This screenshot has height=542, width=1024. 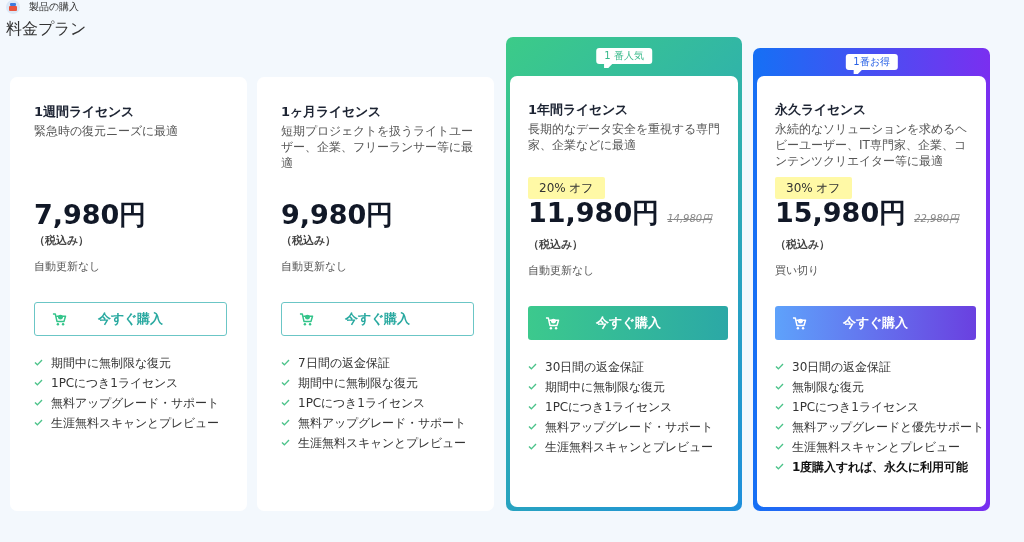 I want to click on plan-description: 短期プロジェクトを扱うライトユーザー、企業、フリーランサー等に最適, so click(x=377, y=147).